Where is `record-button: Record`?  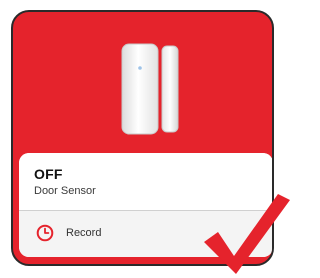
record-button: Record is located at coordinates (145, 234).